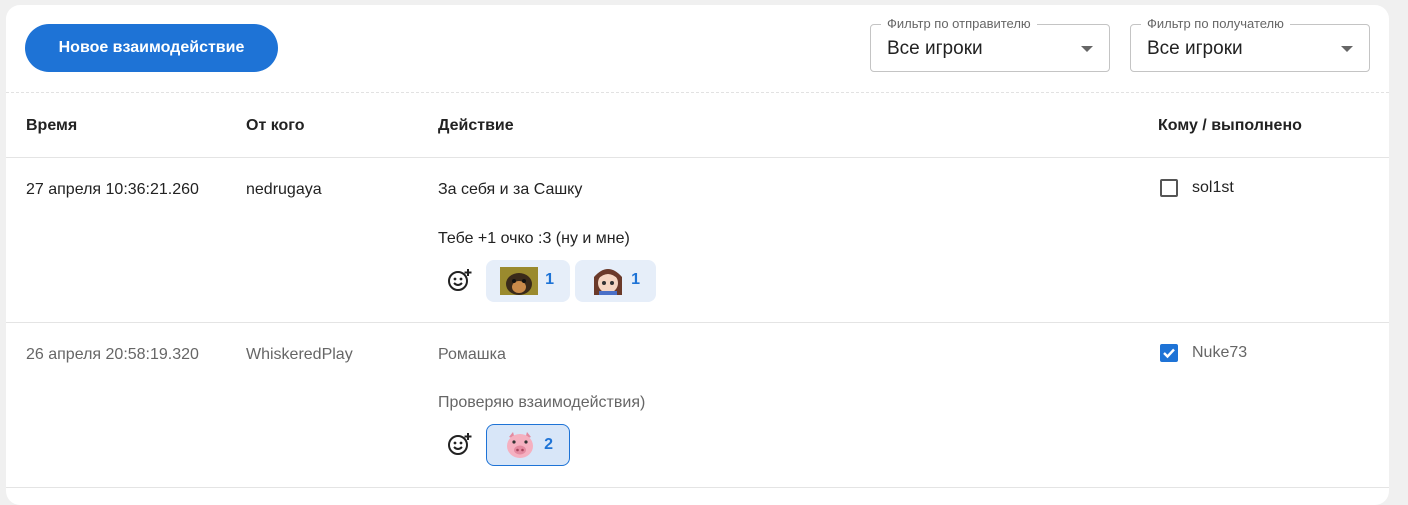  Describe the element at coordinates (608, 281) in the screenshot. I see `anime-girl-icon` at that location.